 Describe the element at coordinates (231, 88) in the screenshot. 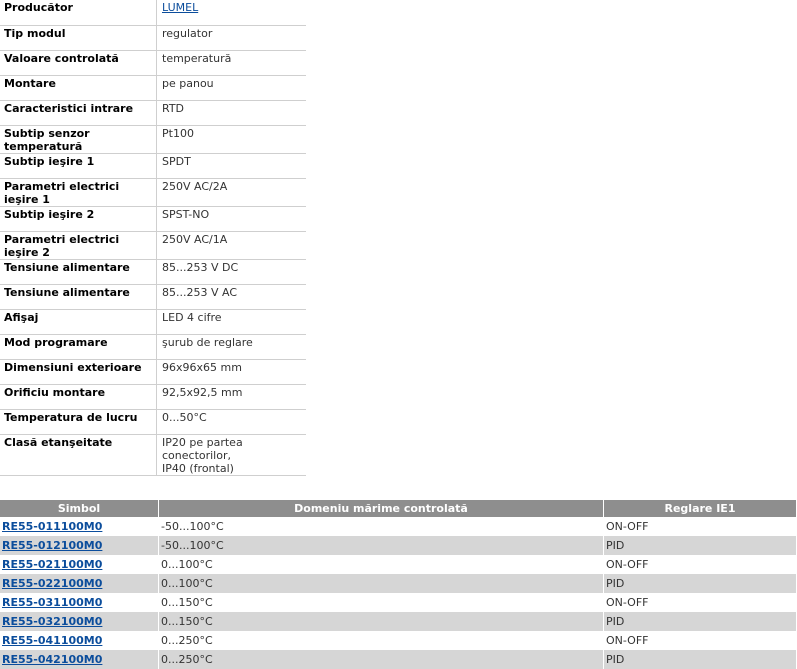

I see `spec-value: pe panou` at that location.